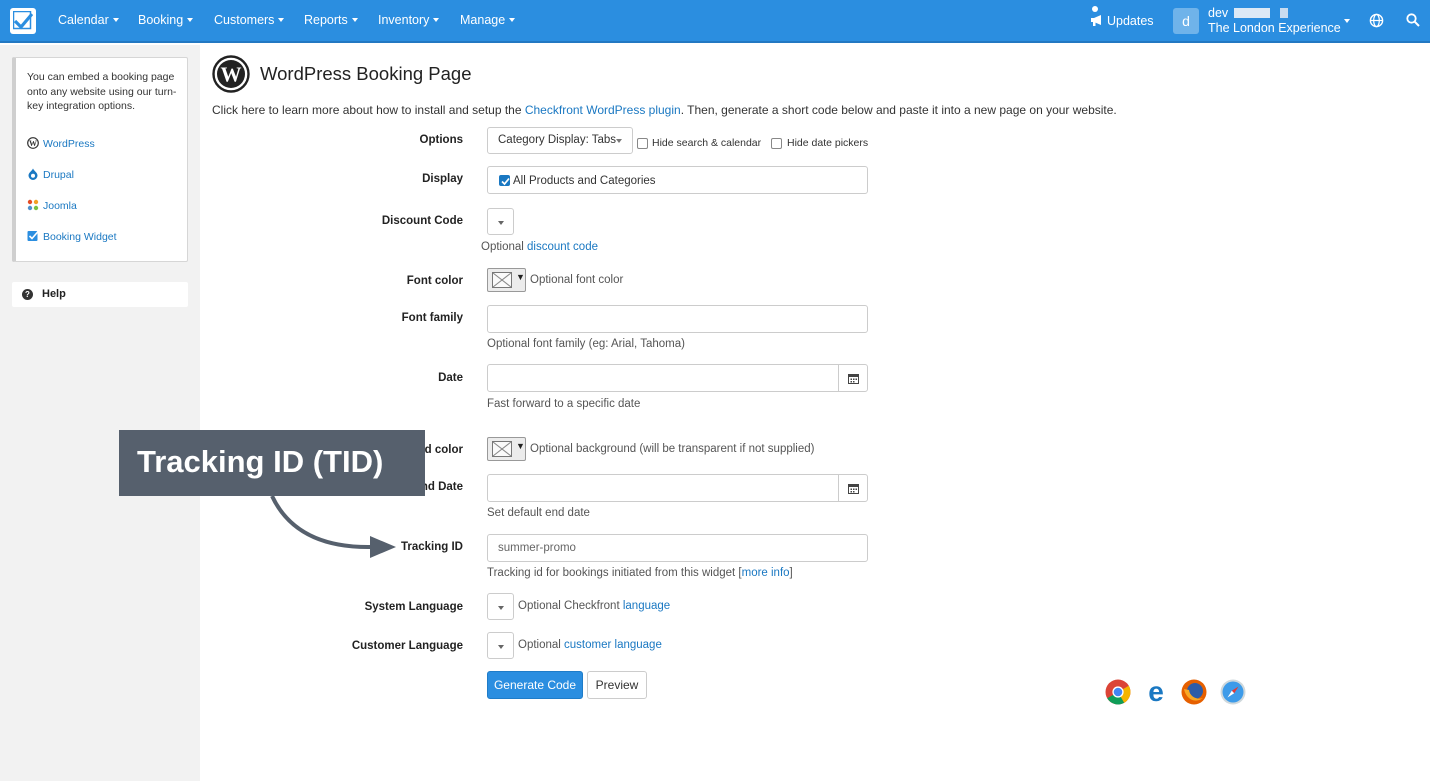 The image size is (1430, 781). What do you see at coordinates (500, 221) in the screenshot?
I see `discount-code-dropdown` at bounding box center [500, 221].